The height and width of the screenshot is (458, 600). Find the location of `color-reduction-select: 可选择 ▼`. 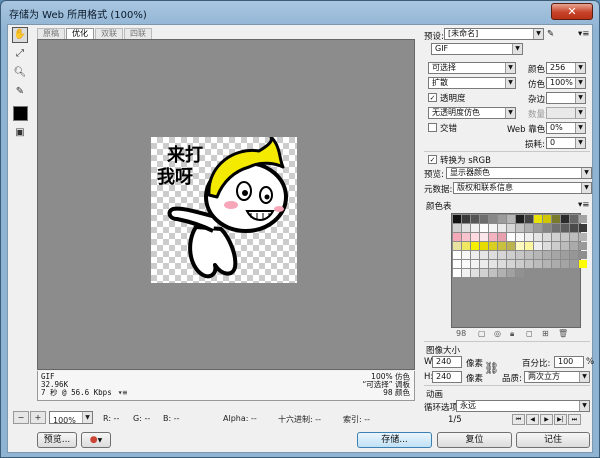

color-reduction-select: 可选择 ▼ is located at coordinates (472, 68).